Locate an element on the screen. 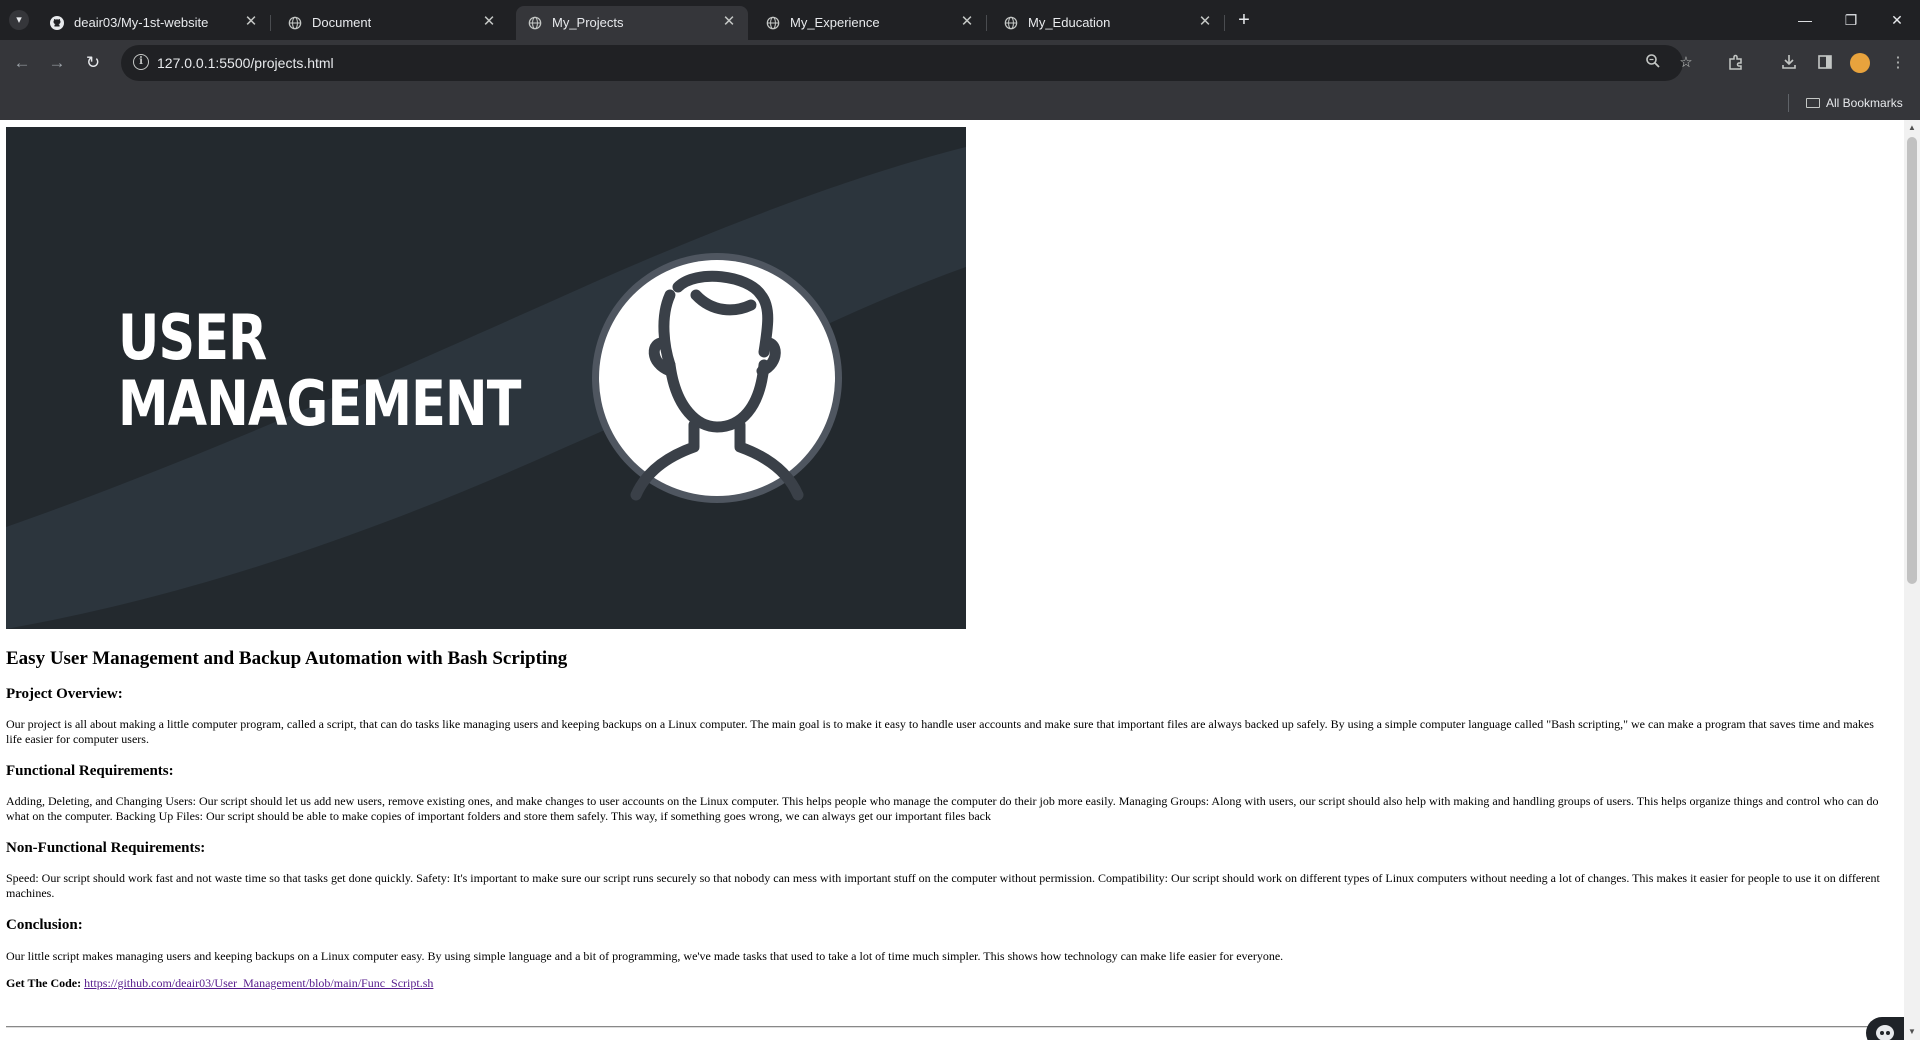  bookmark-star-icon: ☆ is located at coordinates (1686, 63).